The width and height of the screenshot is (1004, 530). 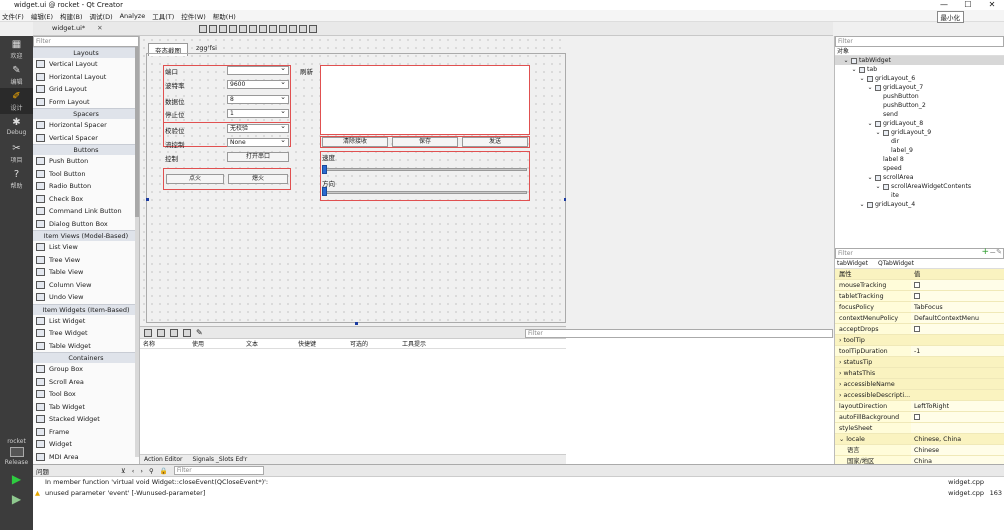 I want to click on object-tree-item: label 8, so click(x=919, y=159).